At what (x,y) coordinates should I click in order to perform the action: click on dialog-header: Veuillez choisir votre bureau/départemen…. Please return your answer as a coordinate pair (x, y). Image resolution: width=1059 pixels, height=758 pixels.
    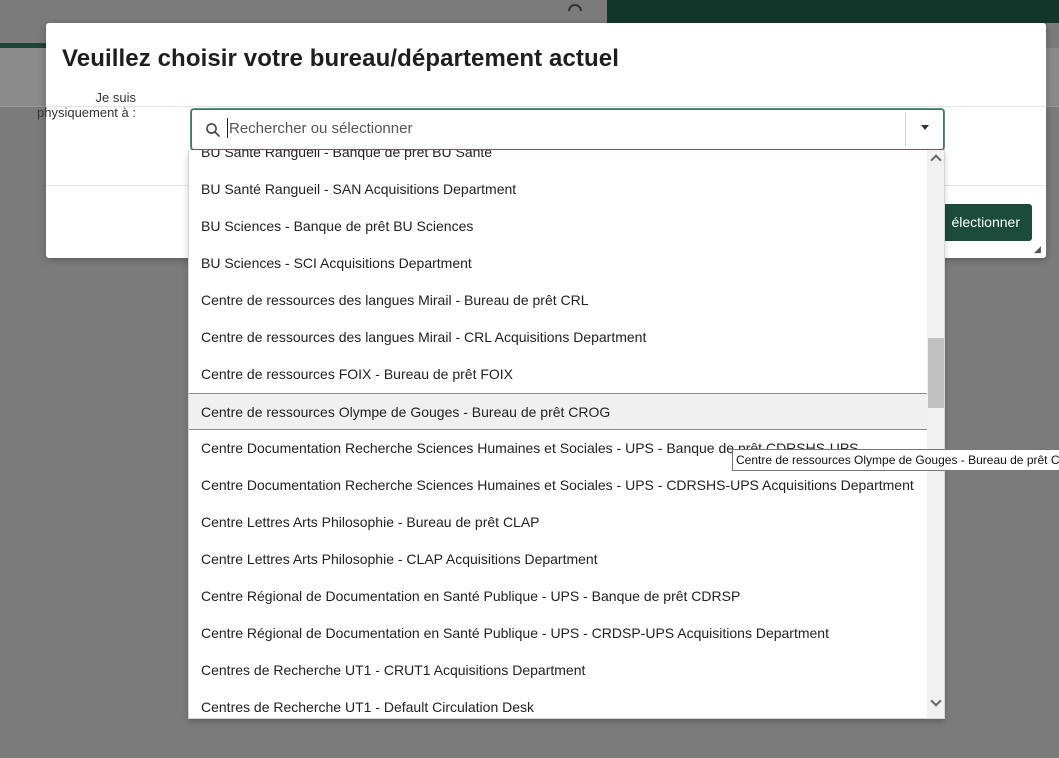
    Looking at the image, I should click on (546, 65).